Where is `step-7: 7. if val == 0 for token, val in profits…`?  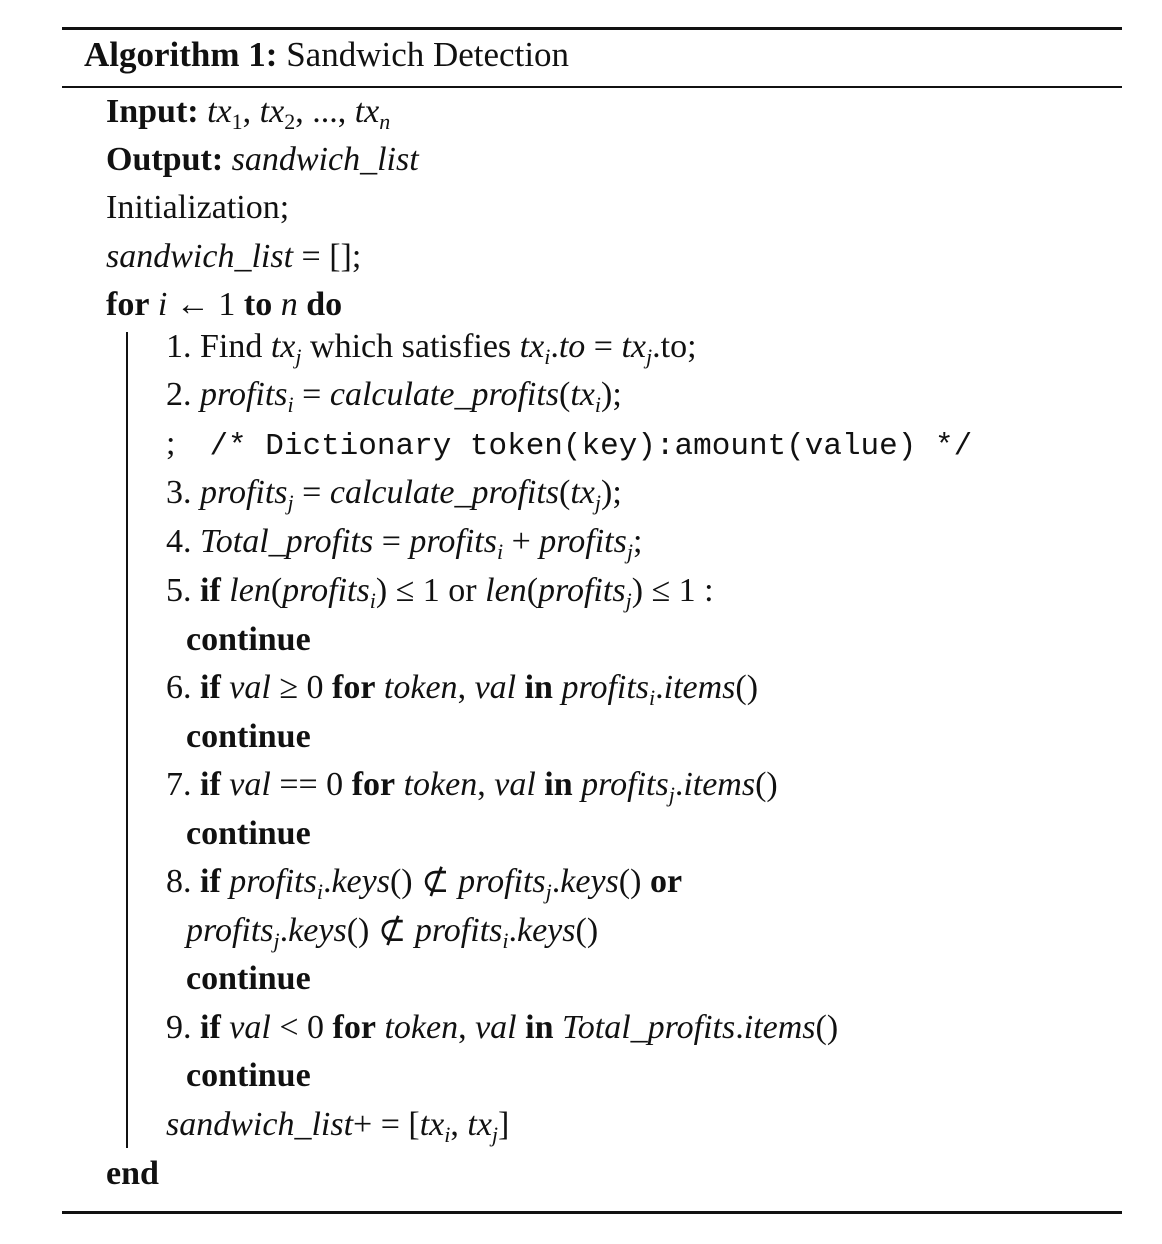 step-7: 7. if val == 0 for token, val in profits… is located at coordinates (472, 786).